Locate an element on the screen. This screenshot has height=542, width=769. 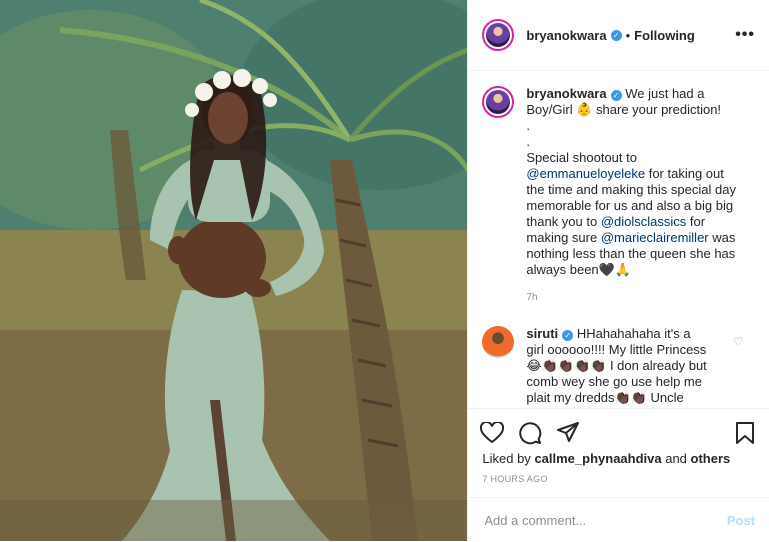
post-header: bryanokwara ✓ • Following ••• is located at coordinates (618, 35).